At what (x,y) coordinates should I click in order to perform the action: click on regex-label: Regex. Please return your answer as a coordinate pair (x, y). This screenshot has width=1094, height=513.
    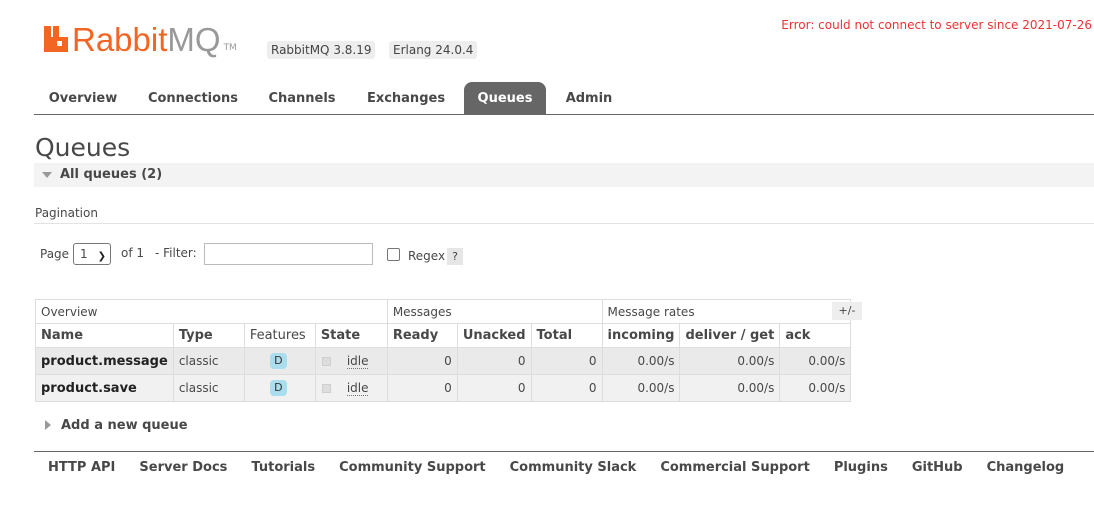
    Looking at the image, I should click on (427, 256).